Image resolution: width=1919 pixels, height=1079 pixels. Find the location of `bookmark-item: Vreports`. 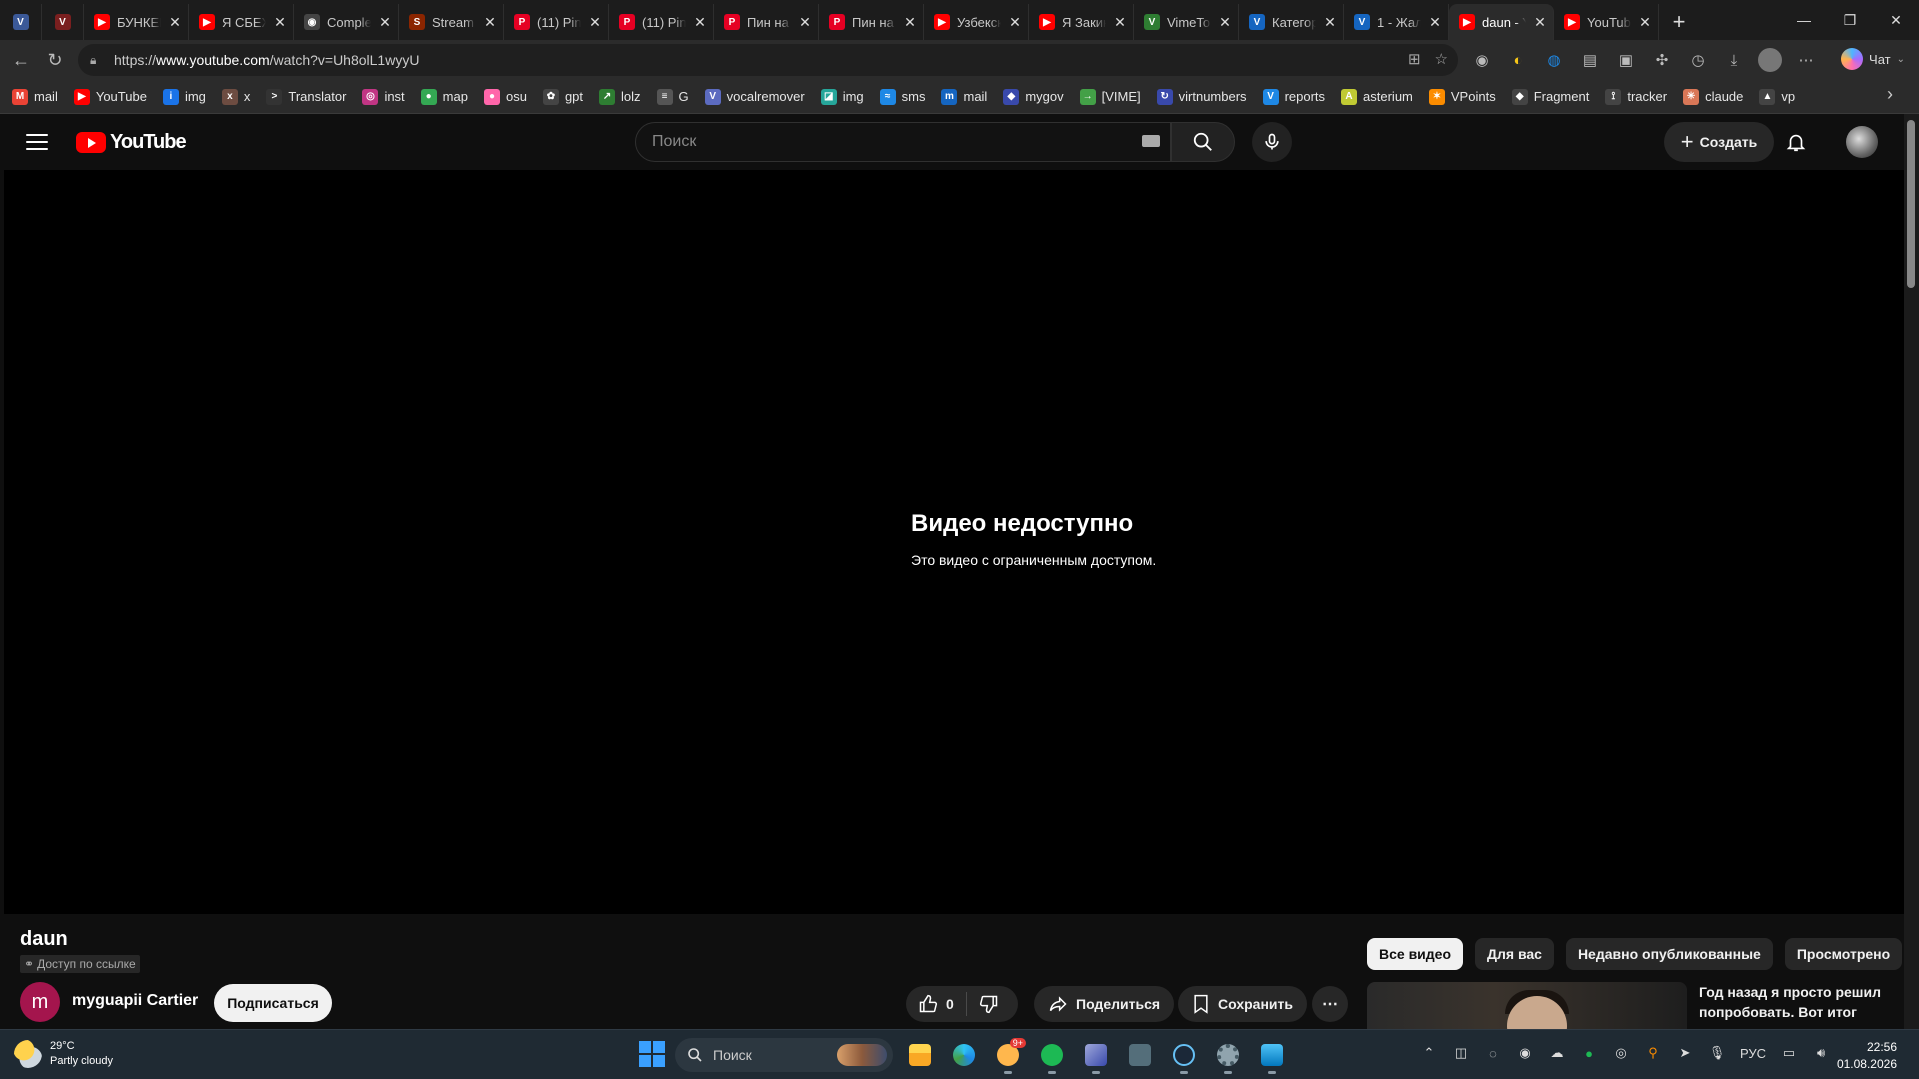

bookmark-item: Vreports is located at coordinates (1298, 96).